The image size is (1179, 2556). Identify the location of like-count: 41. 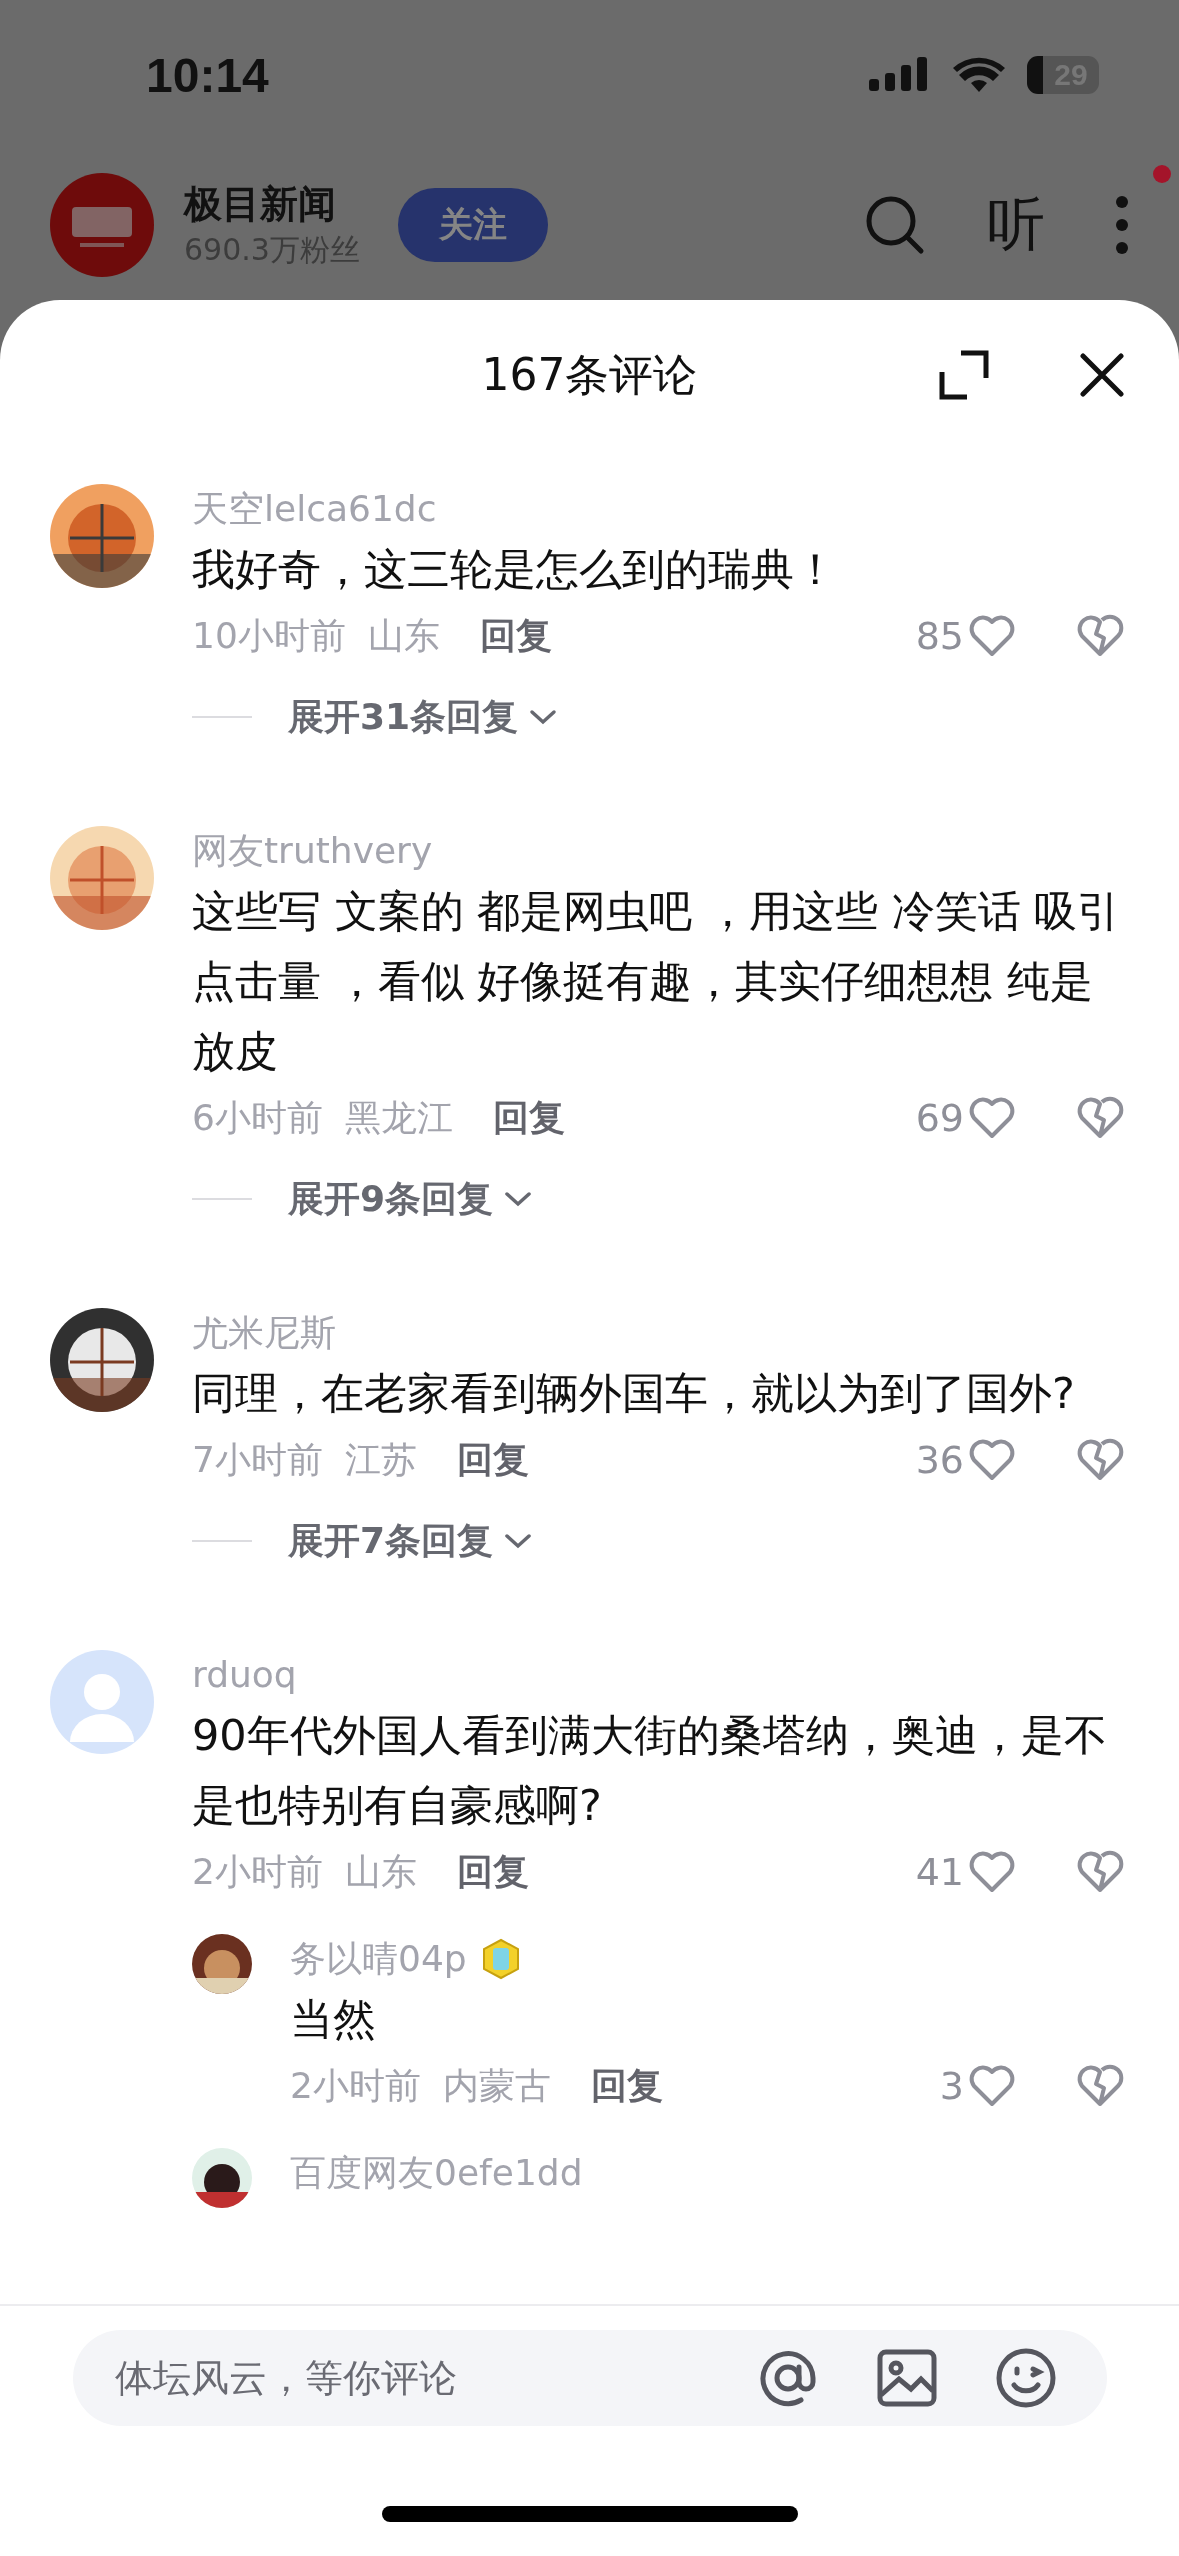
(939, 1872).